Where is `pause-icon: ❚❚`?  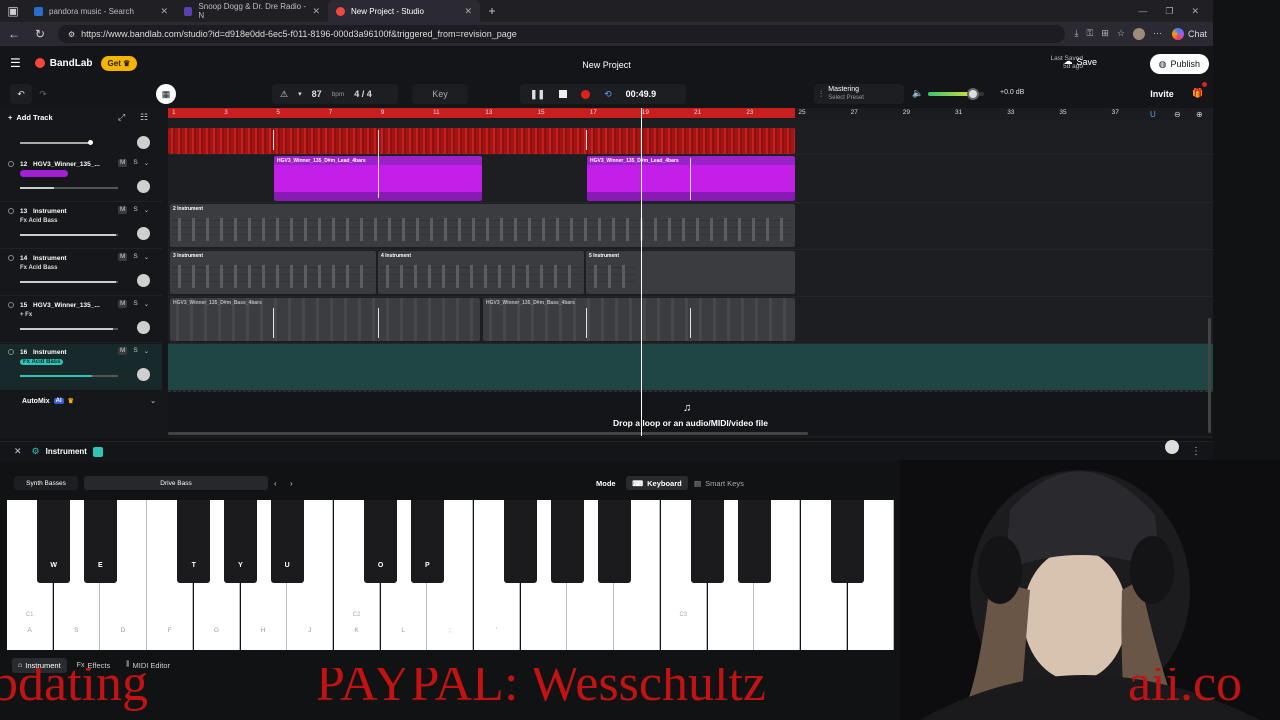
pause-icon: ❚❚ is located at coordinates (537, 94).